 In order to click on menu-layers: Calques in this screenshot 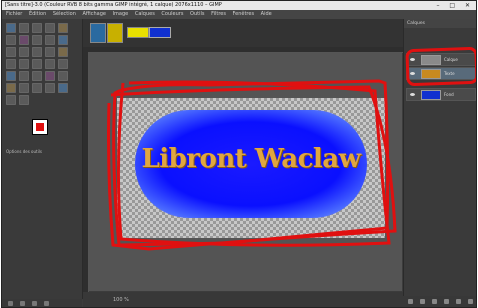, I will do `click(145, 14)`.